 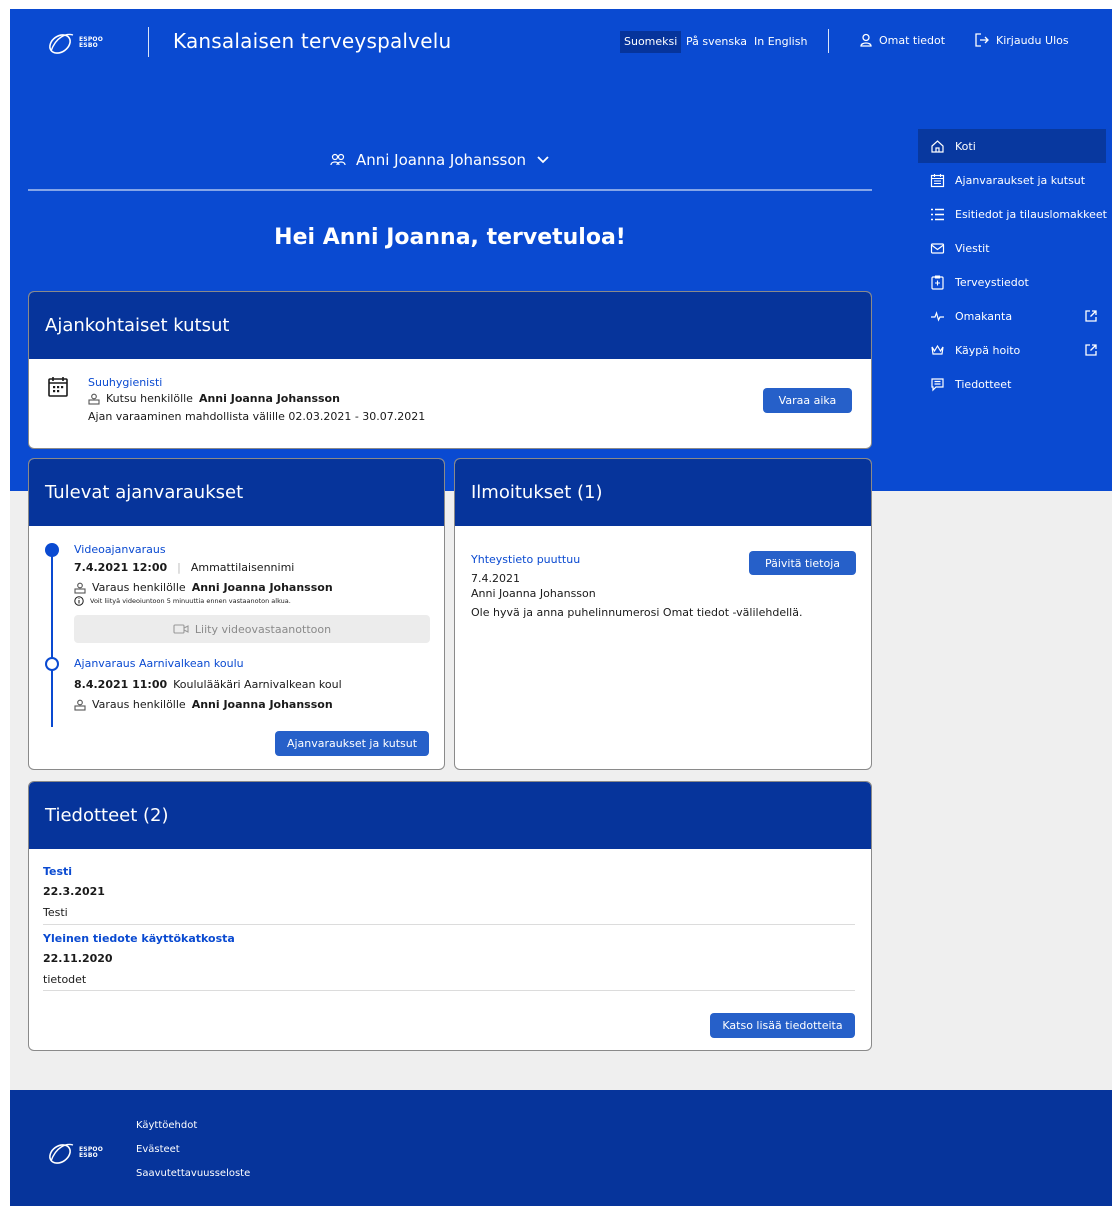 I want to click on notice-icon, so click(x=937, y=384).